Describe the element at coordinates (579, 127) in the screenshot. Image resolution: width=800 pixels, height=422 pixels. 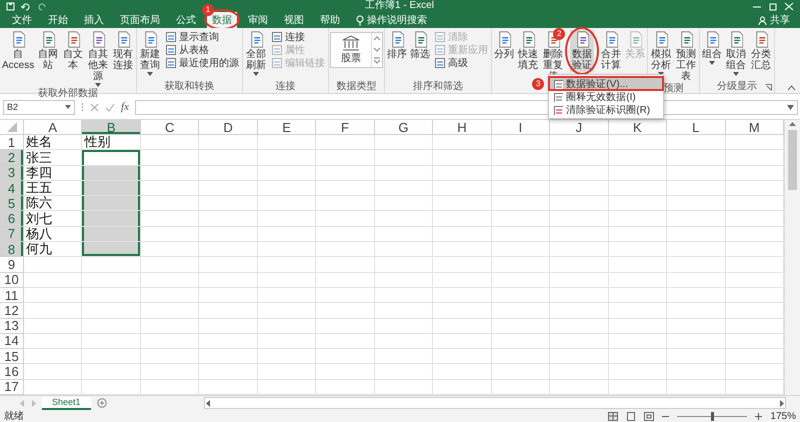
I see `column-header: J` at that location.